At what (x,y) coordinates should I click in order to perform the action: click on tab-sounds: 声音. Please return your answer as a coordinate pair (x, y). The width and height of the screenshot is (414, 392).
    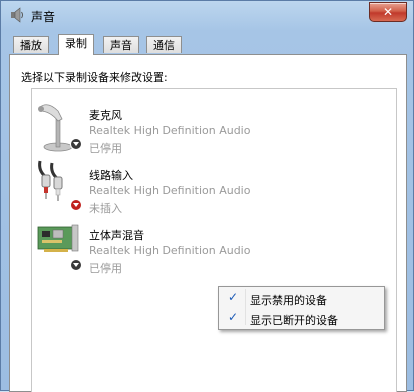
    Looking at the image, I should click on (121, 44).